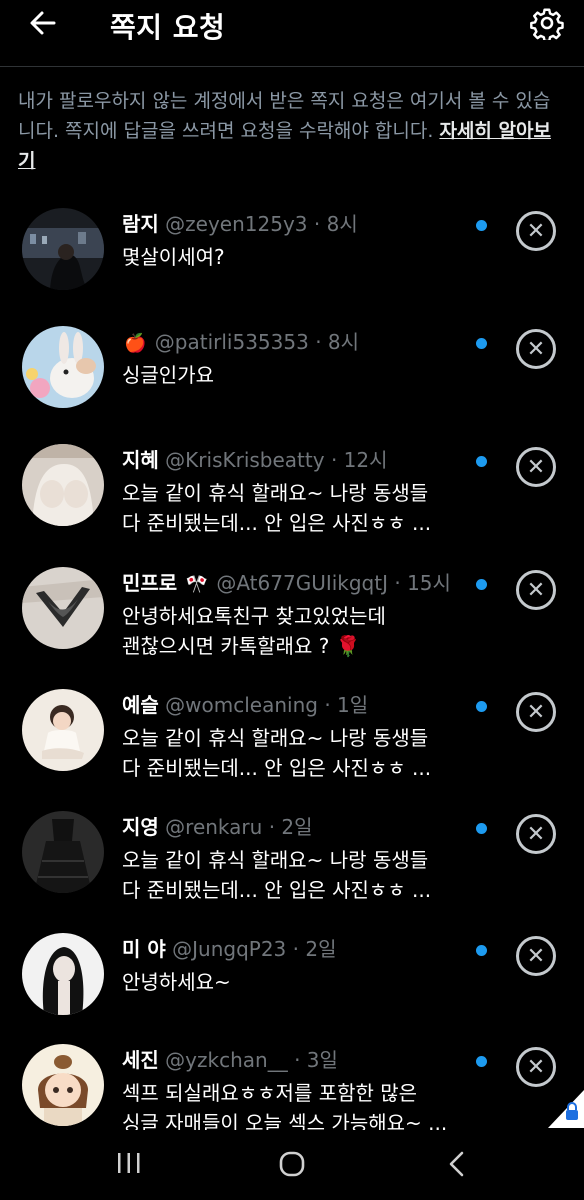  Describe the element at coordinates (254, 631) in the screenshot. I see `message-preview: 안녕하세요톡친구 찾고있었는데 괜찮으시면 카톡할래요 ? 🌹` at that location.